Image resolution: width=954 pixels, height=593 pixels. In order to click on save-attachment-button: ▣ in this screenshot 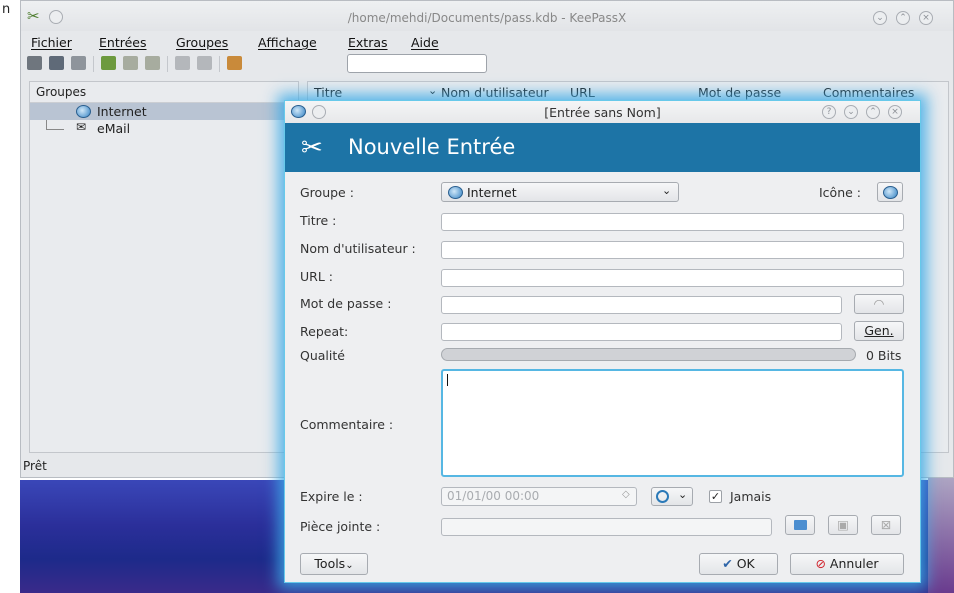, I will do `click(843, 525)`.